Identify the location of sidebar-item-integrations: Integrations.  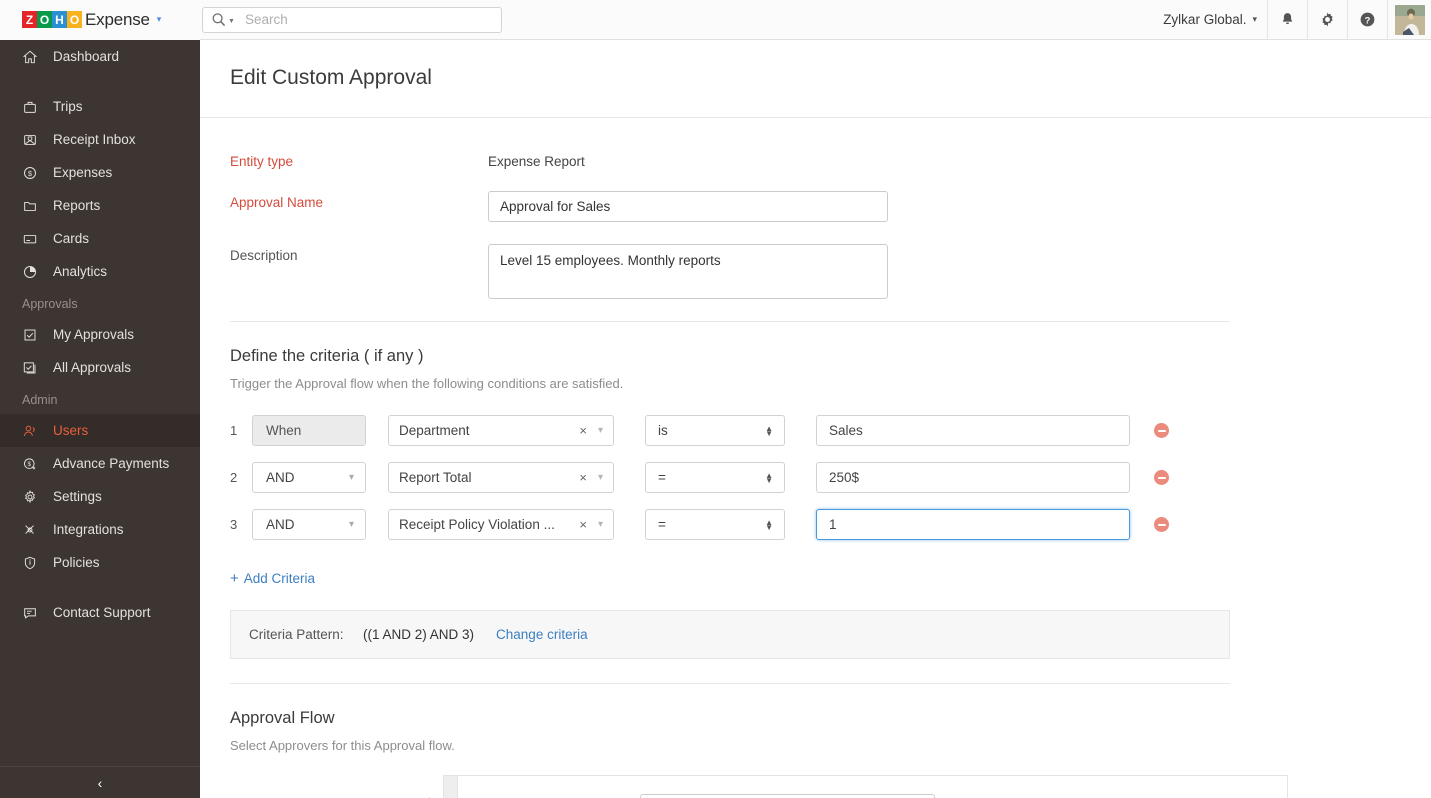
(100, 529).